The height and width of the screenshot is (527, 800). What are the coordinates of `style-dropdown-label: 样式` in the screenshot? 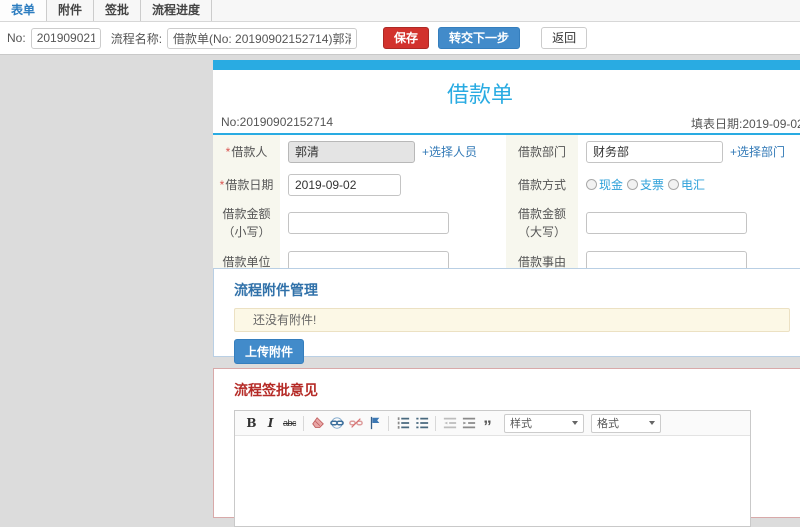 It's located at (521, 424).